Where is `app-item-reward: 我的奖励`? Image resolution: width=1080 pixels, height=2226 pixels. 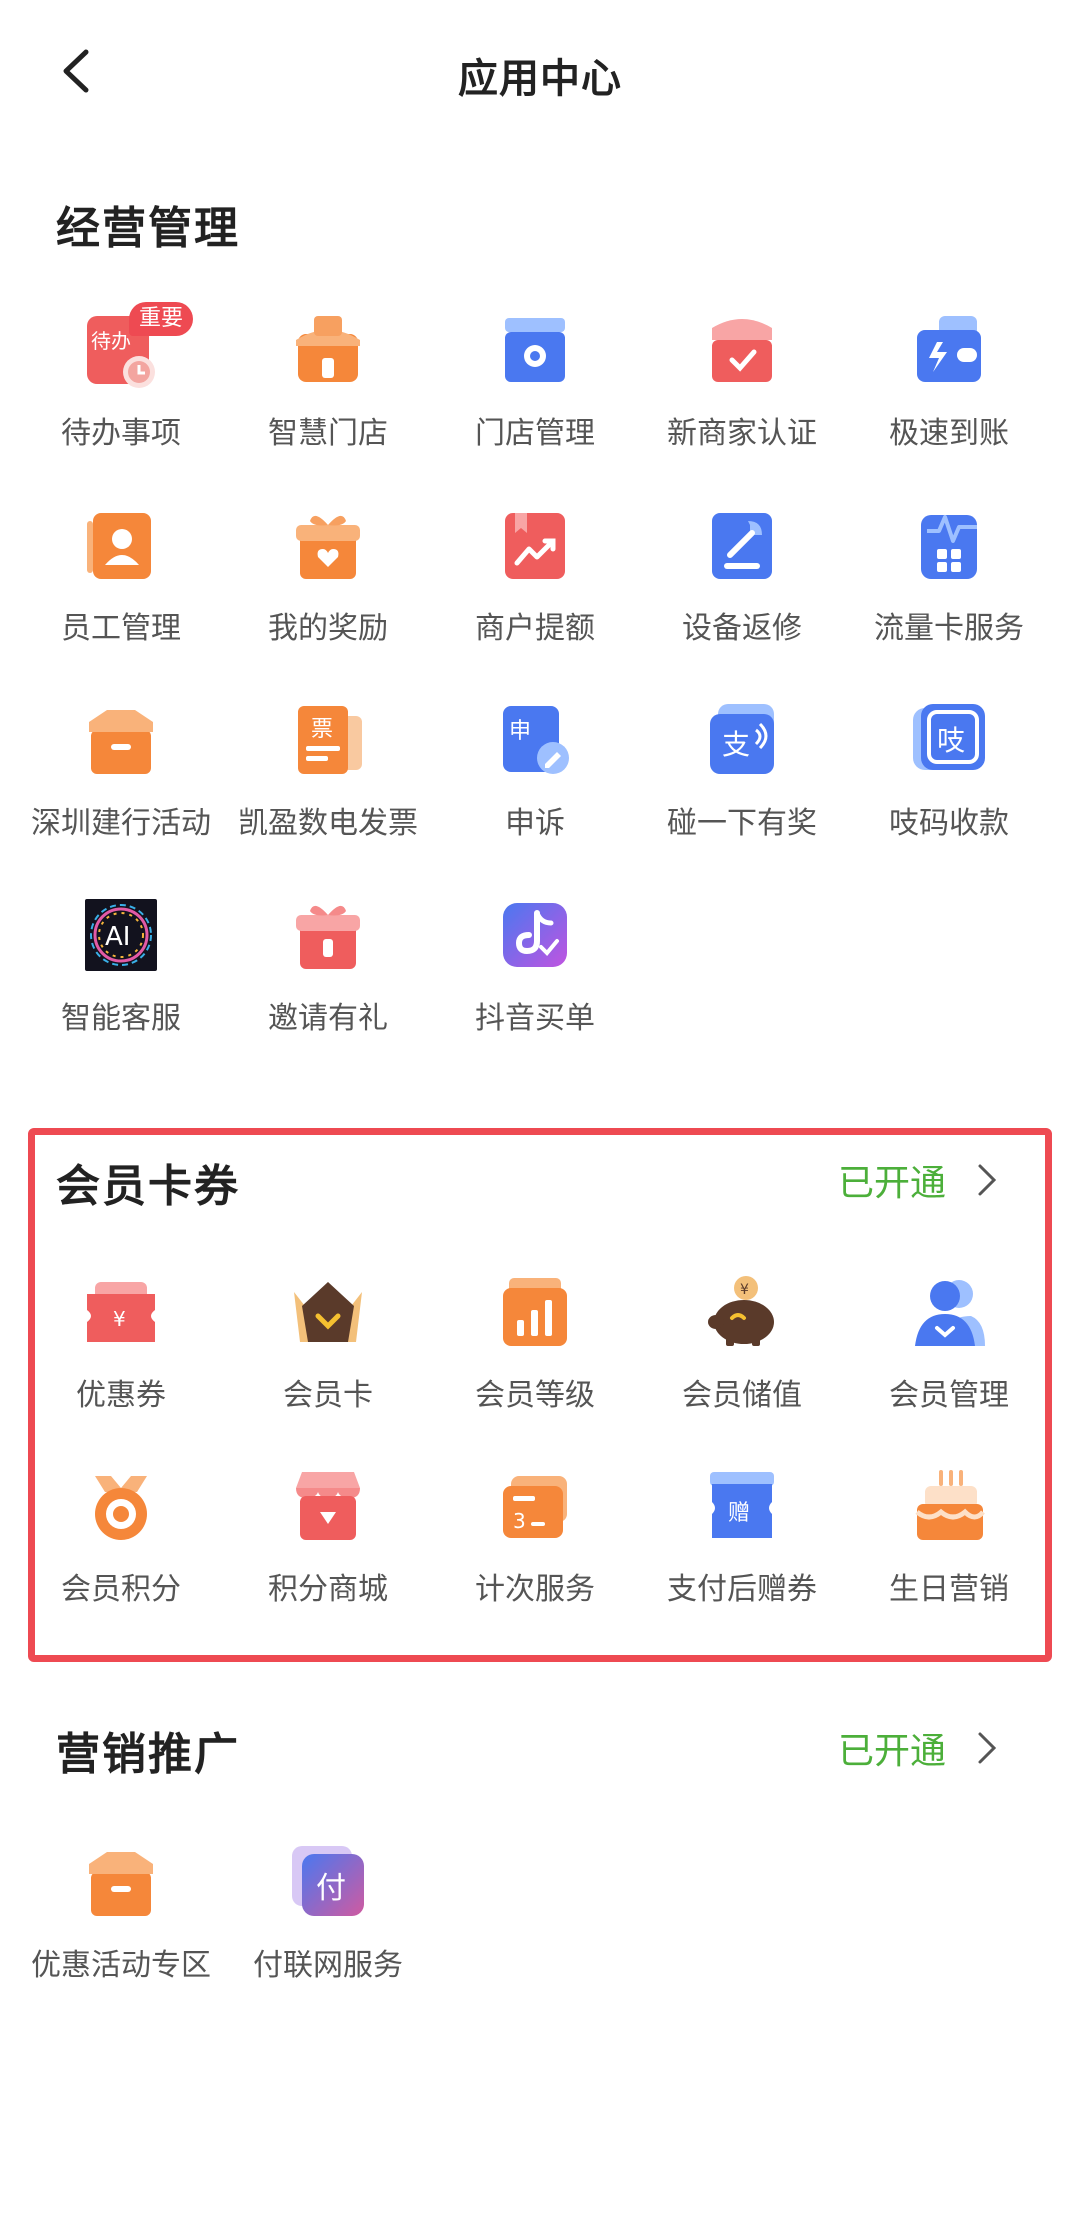 app-item-reward: 我的奖励 is located at coordinates (328, 580).